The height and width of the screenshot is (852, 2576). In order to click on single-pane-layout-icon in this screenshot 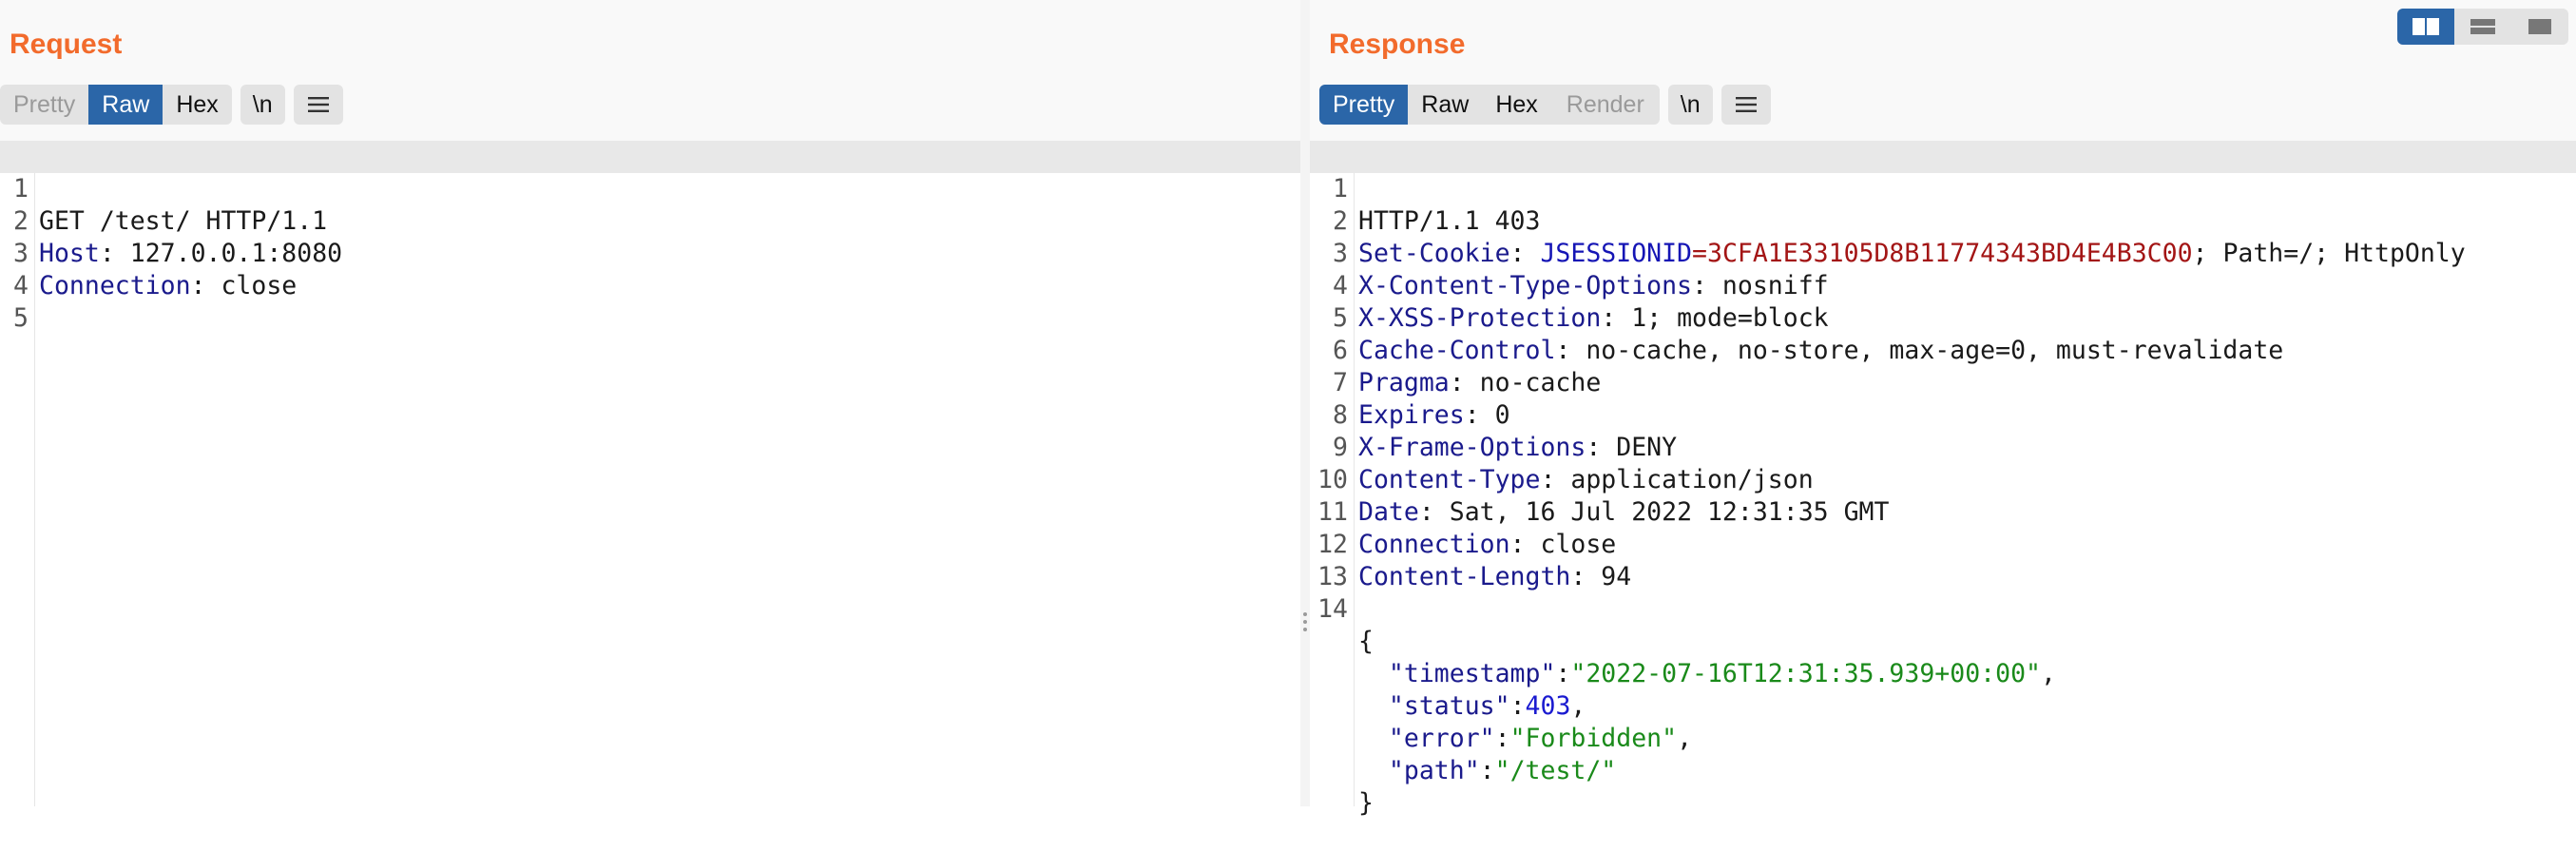, I will do `click(2539, 26)`.